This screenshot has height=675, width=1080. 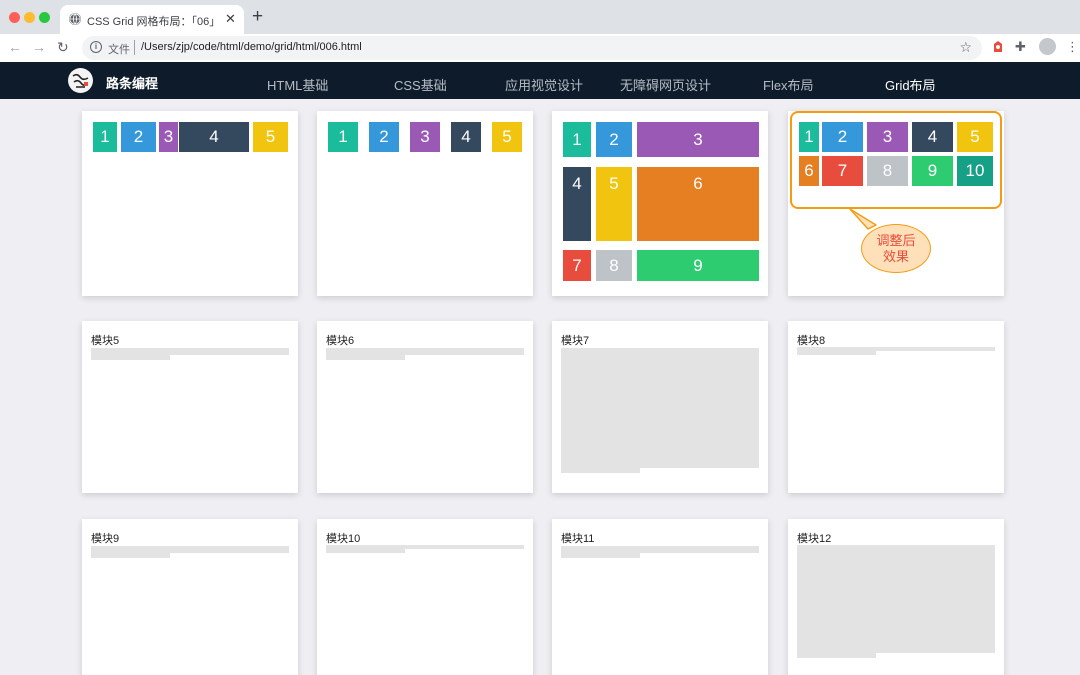 What do you see at coordinates (340, 341) in the screenshot?
I see `card-title: 模块6` at bounding box center [340, 341].